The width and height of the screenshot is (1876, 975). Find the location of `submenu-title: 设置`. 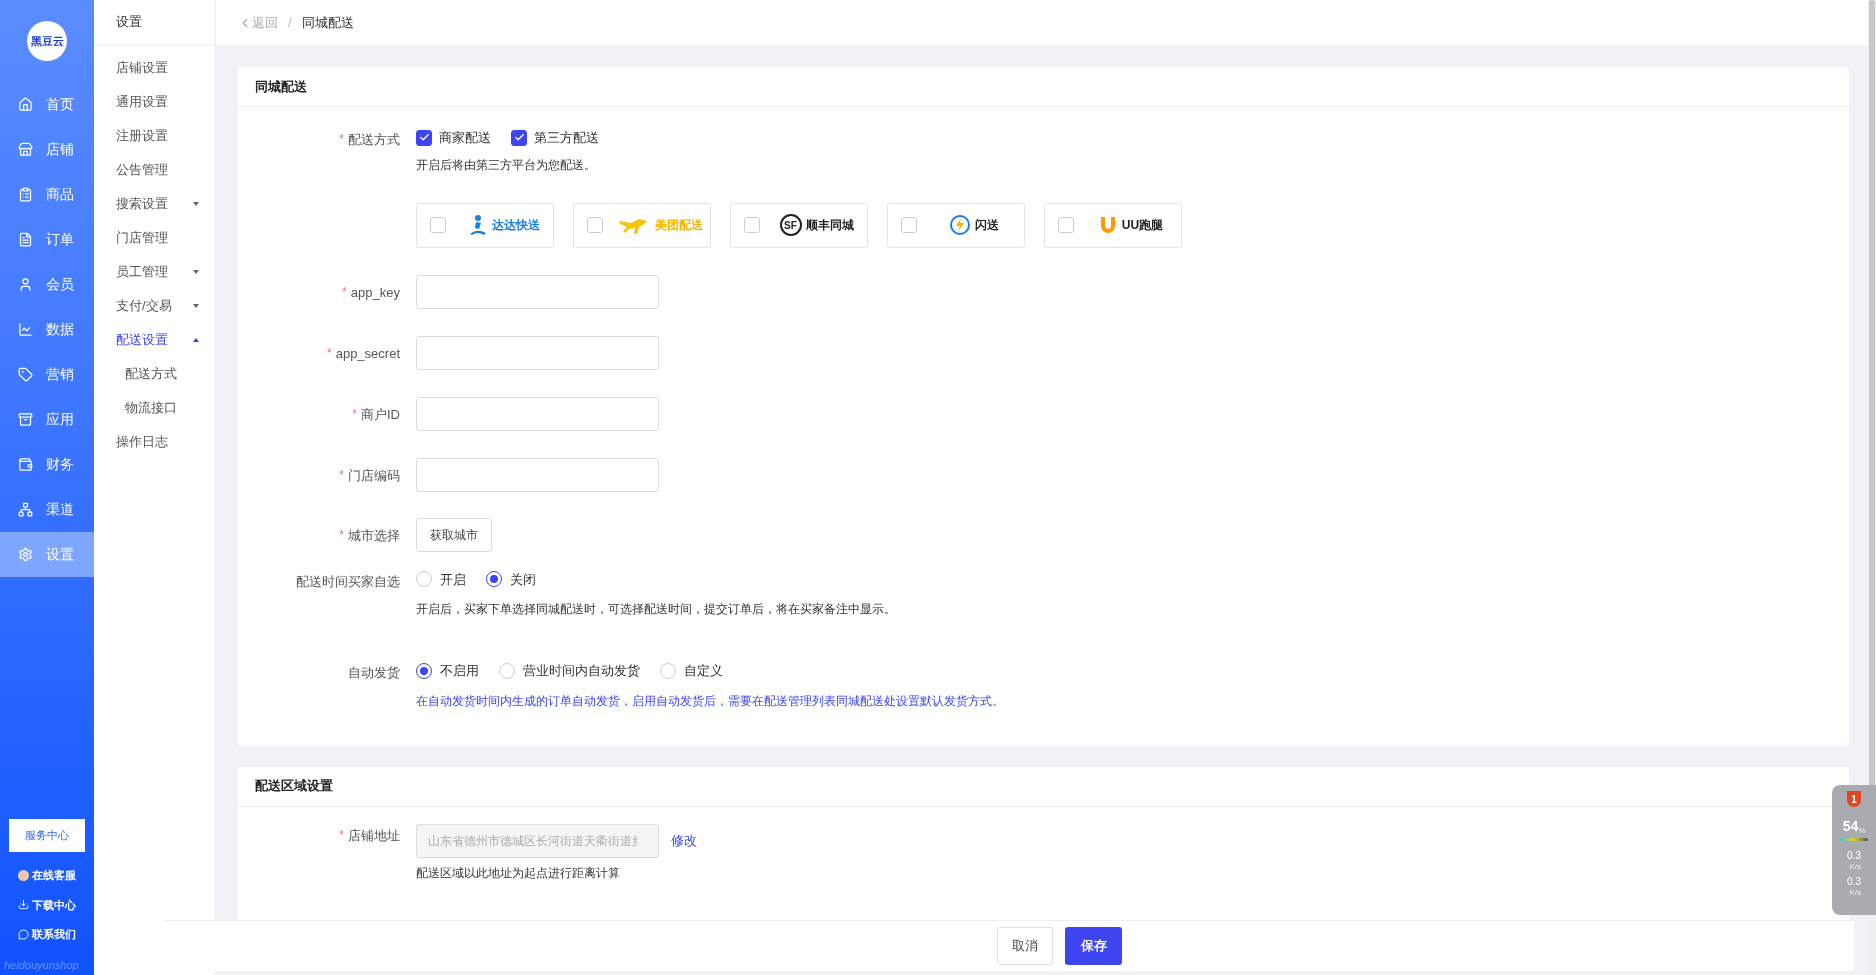

submenu-title: 设置 is located at coordinates (129, 22).